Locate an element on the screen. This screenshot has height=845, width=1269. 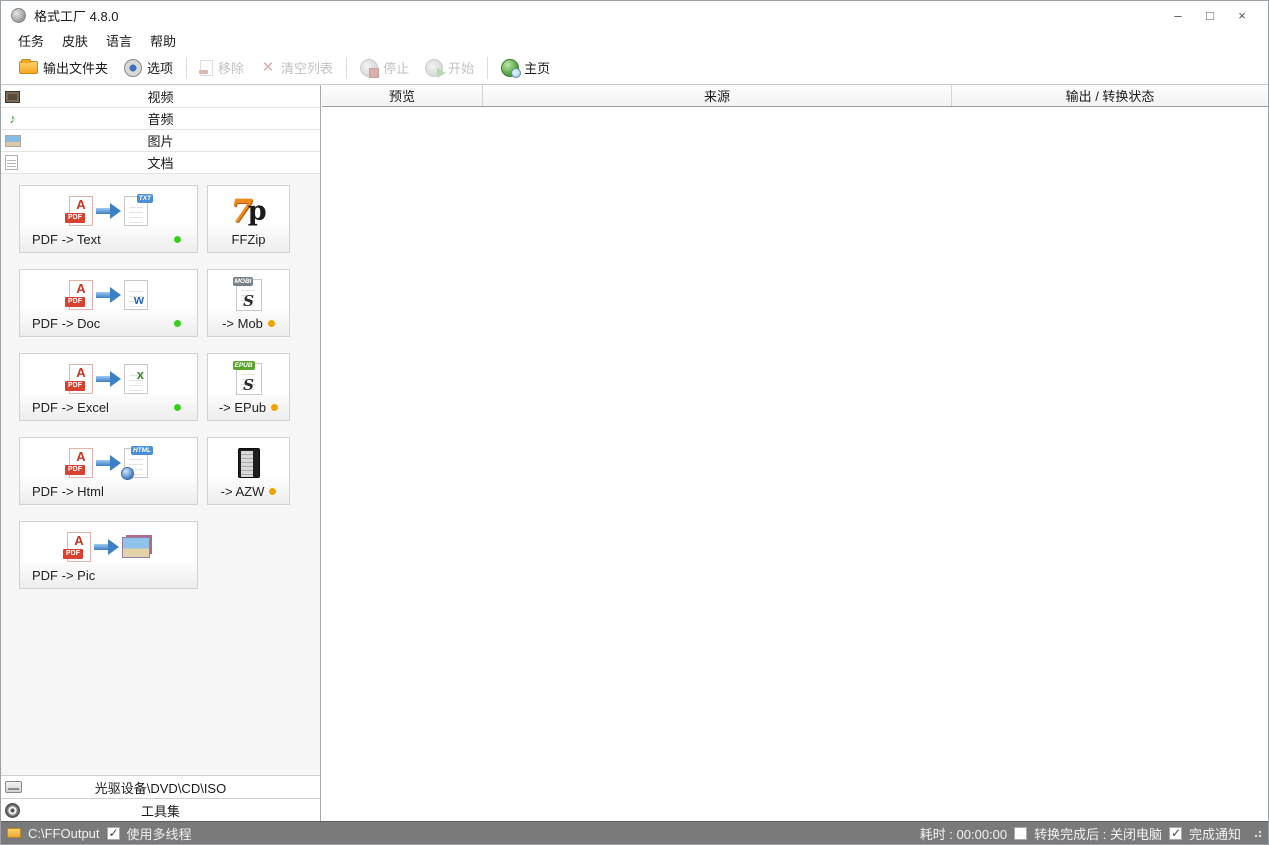
column-header-preview: 预览 is located at coordinates (402, 95).